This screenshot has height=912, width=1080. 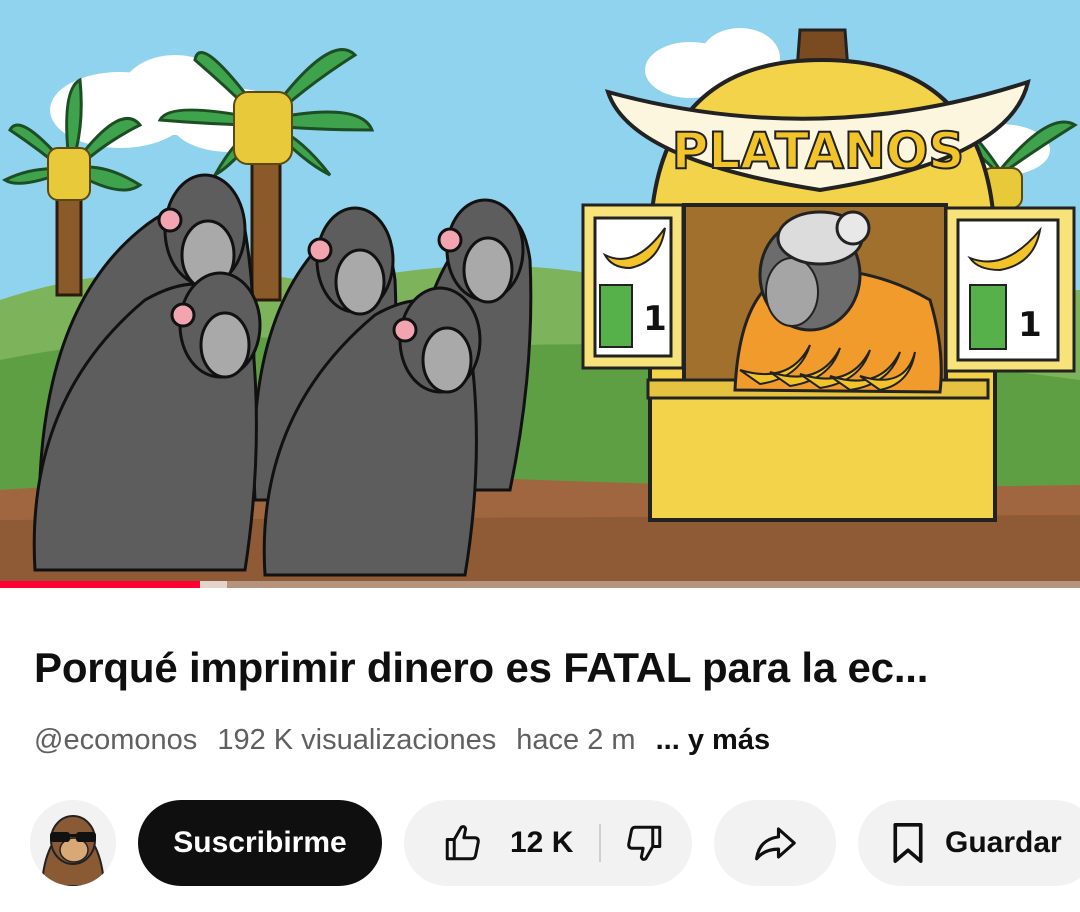 I want to click on upload-age: hace 2 m, so click(x=576, y=740).